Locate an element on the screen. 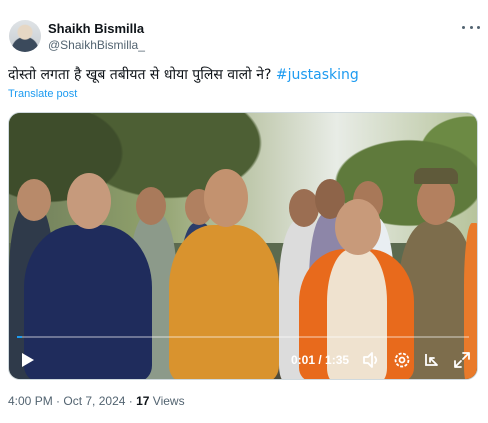 Image resolution: width=488 pixels, height=423 pixels. avatar is located at coordinates (25, 36).